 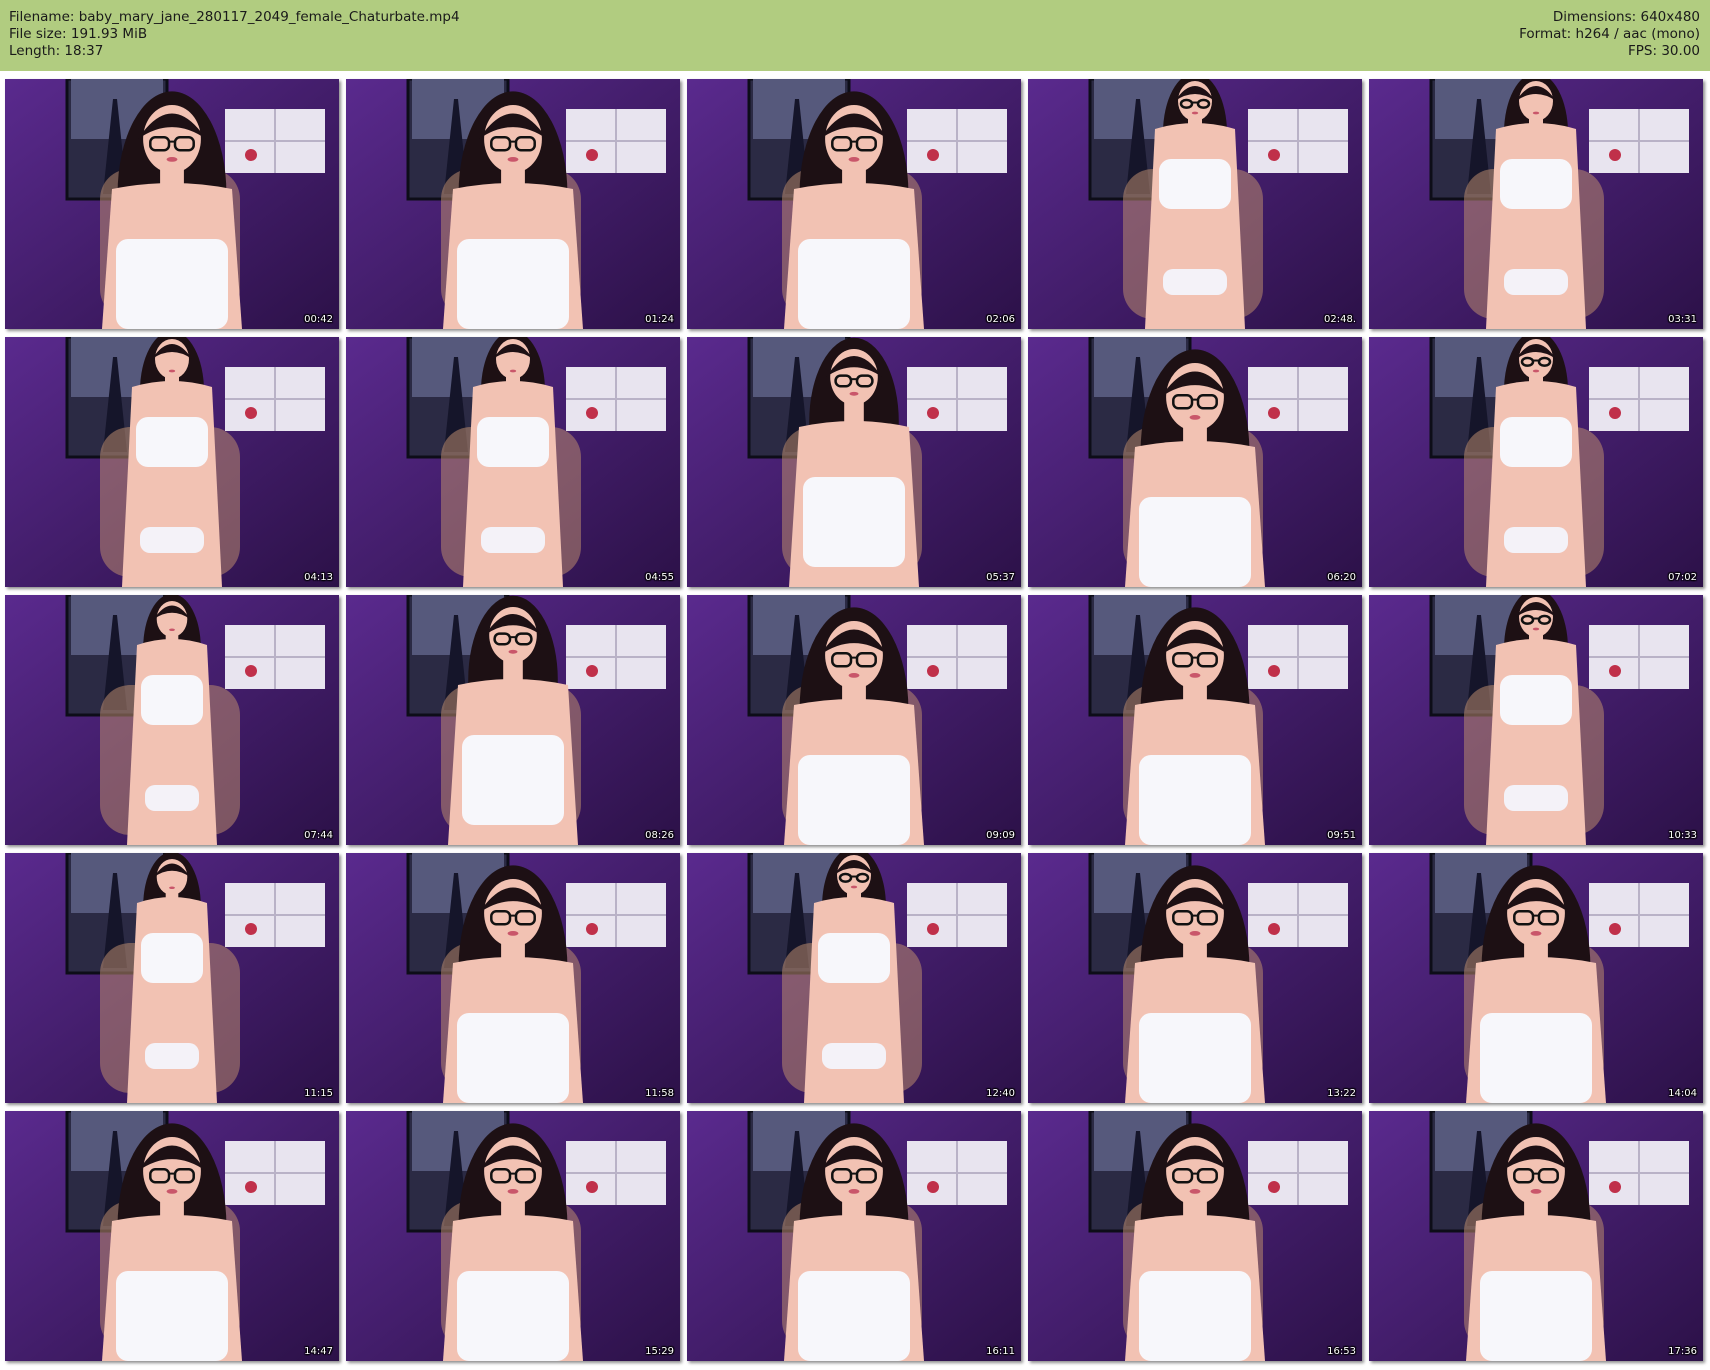 I want to click on video-thumbnail: 09:51, so click(x=1195, y=720).